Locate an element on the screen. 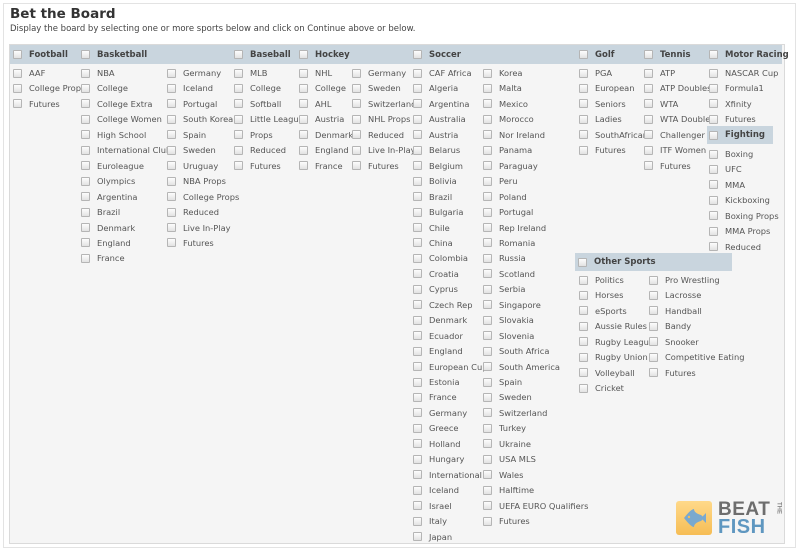  soccer-option: Sweden is located at coordinates (507, 397).